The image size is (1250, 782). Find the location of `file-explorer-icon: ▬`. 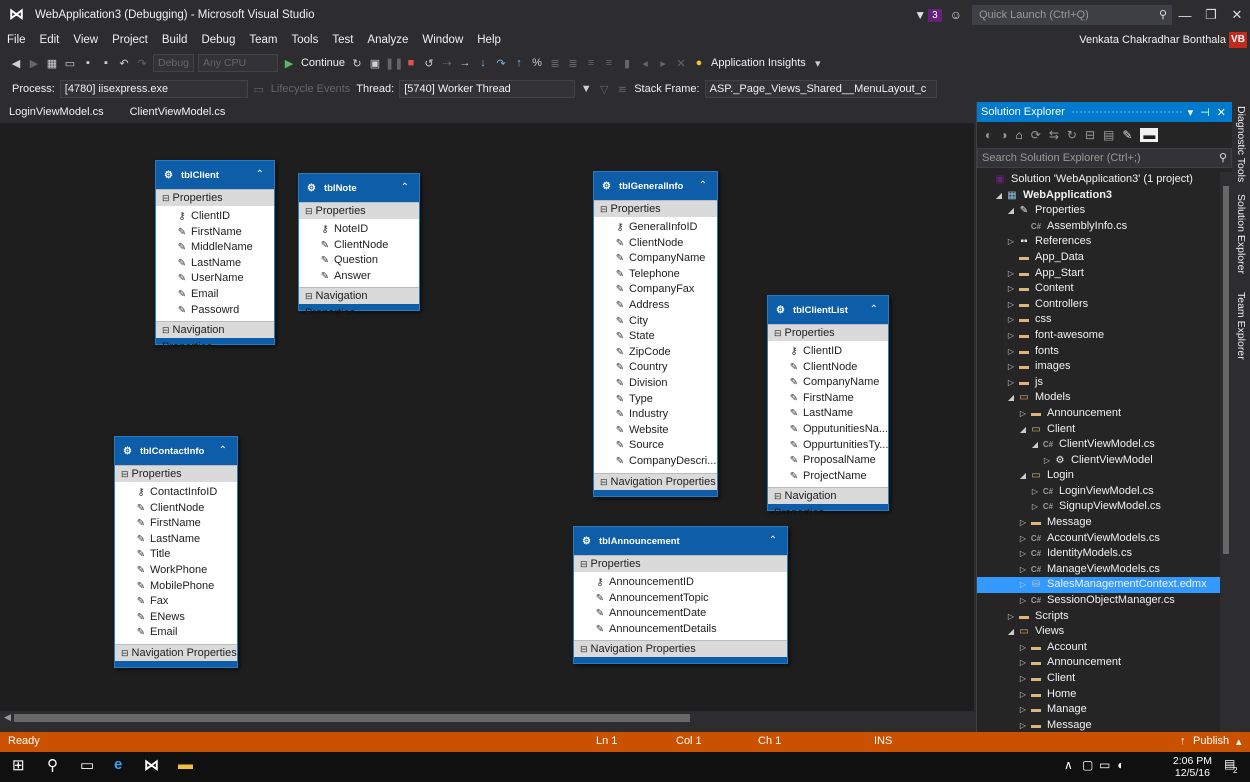

file-explorer-icon: ▬ is located at coordinates (185, 764).